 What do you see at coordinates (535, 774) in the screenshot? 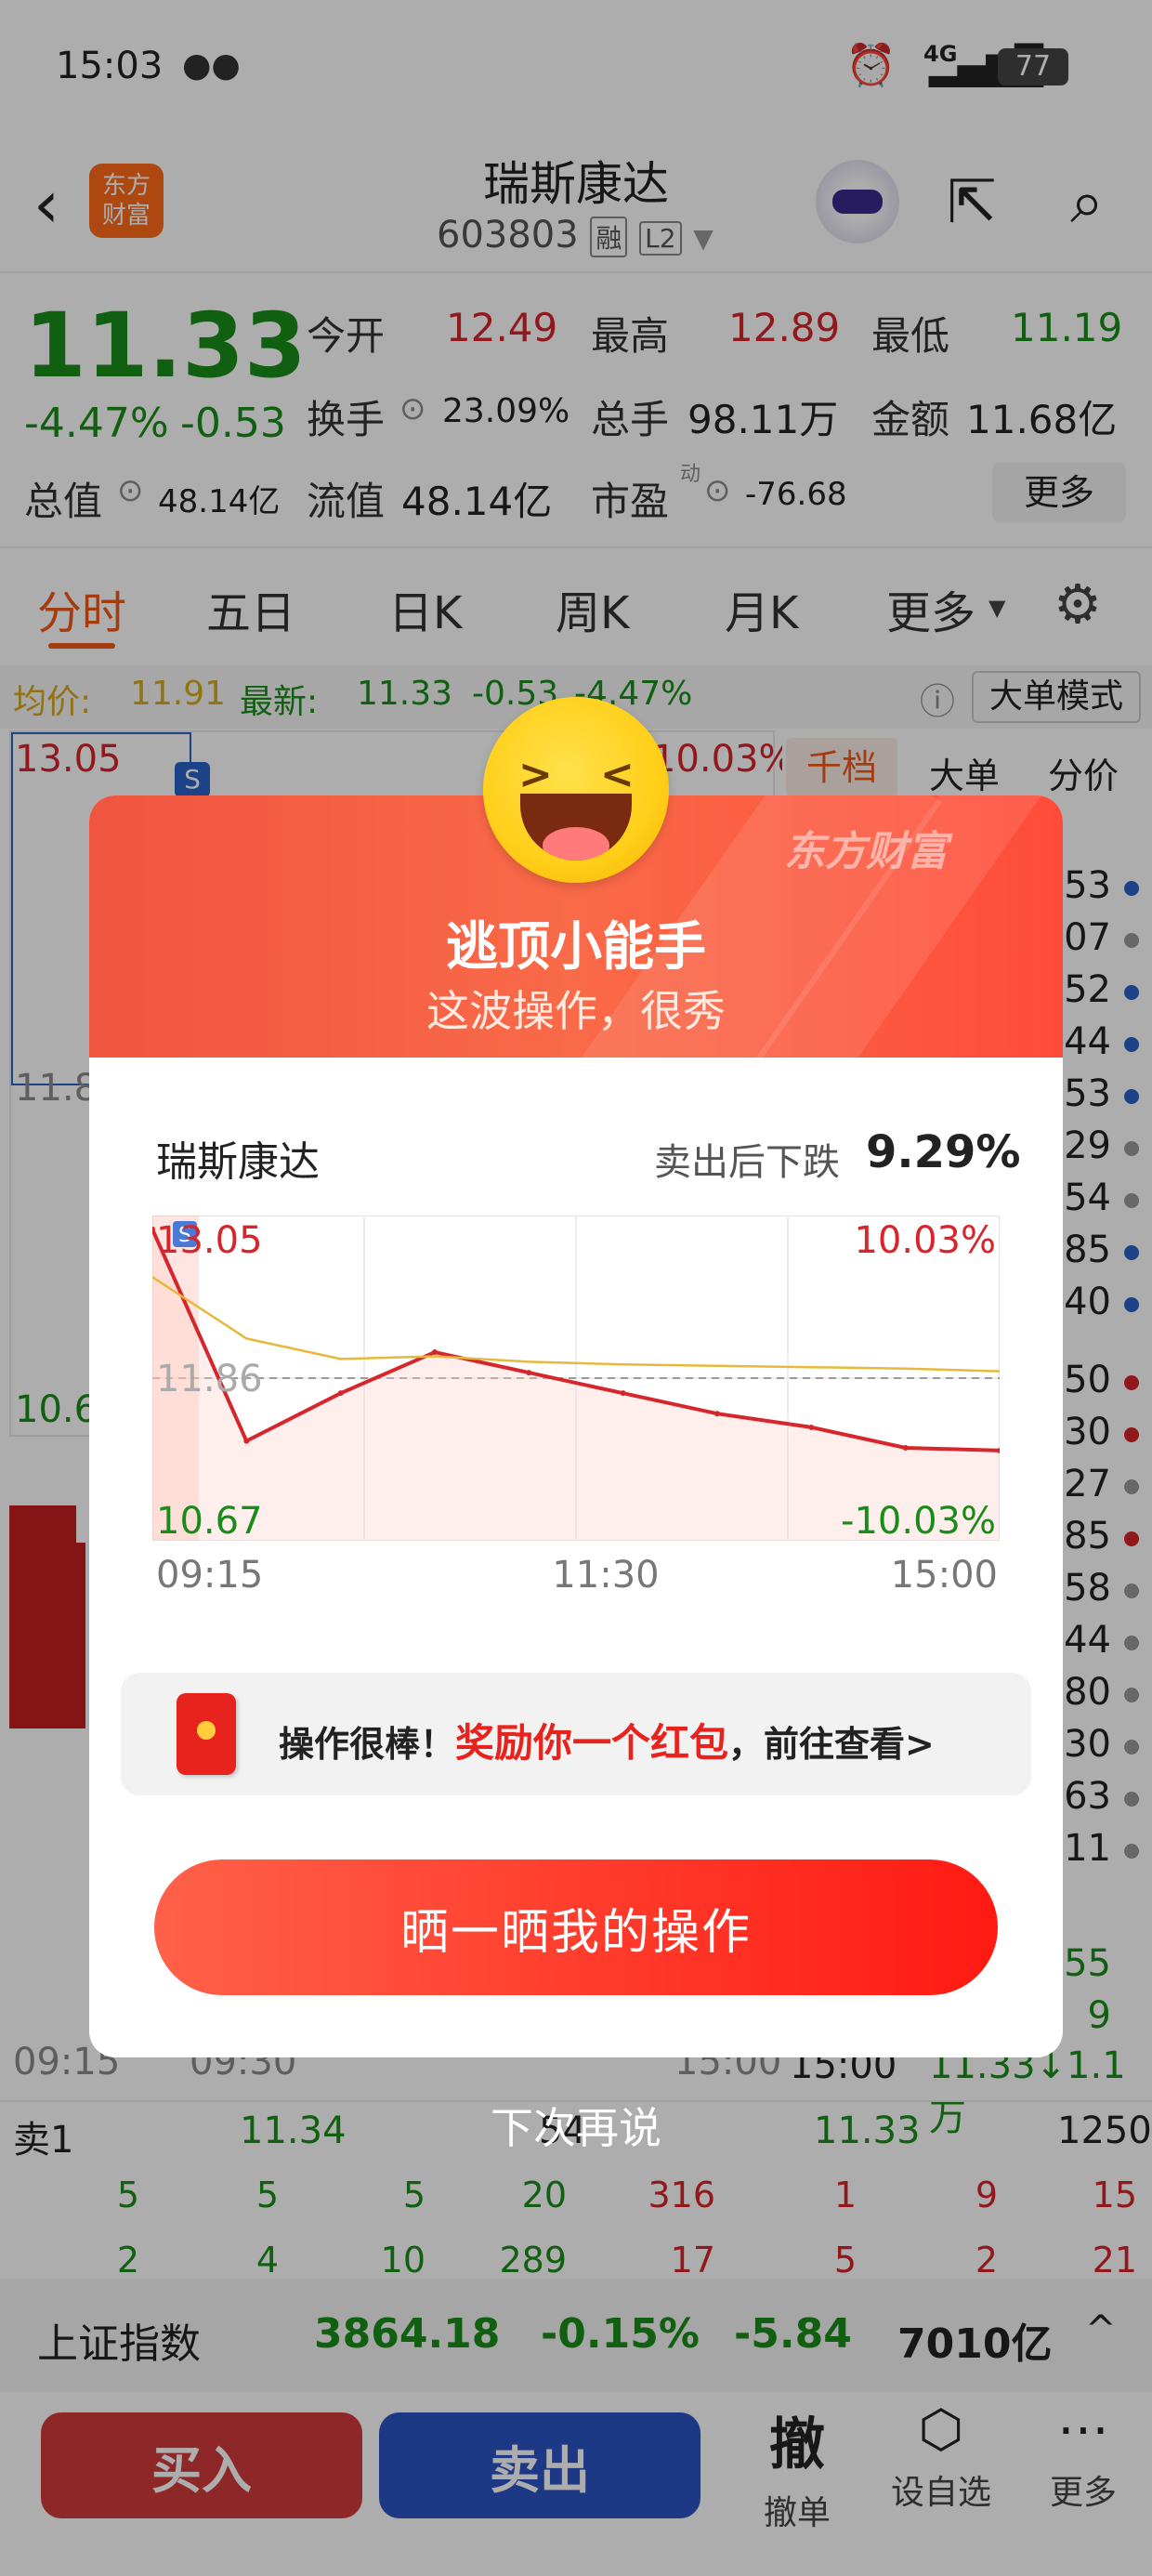
I see `emoji-eye-left: >` at bounding box center [535, 774].